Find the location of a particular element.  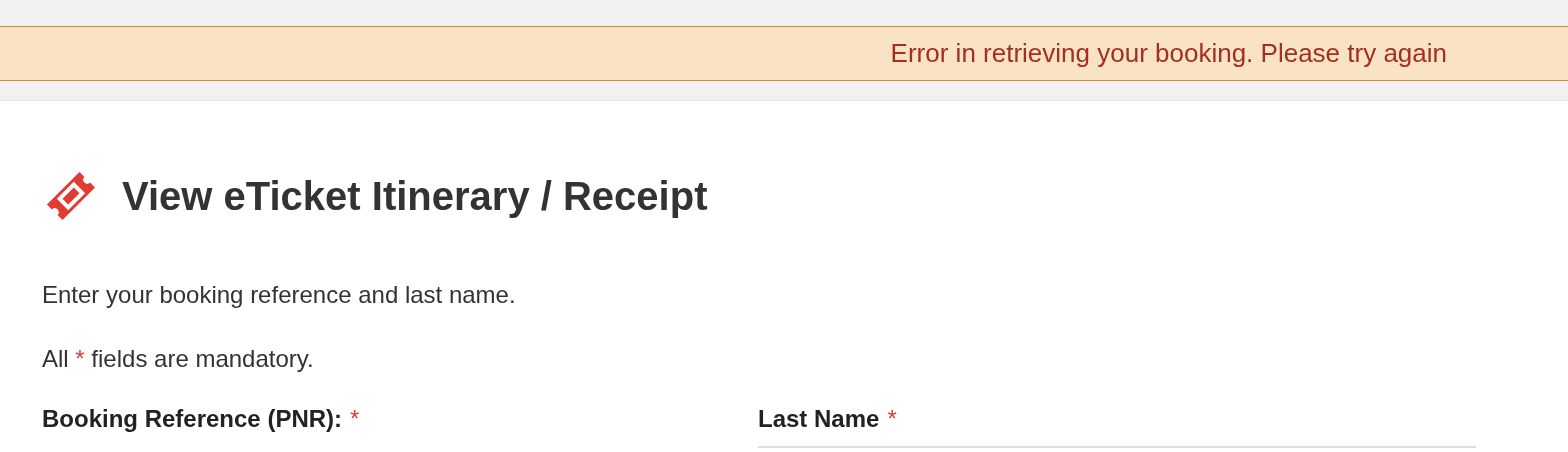

field-label: Booking Reference (PNR): is located at coordinates (192, 419).